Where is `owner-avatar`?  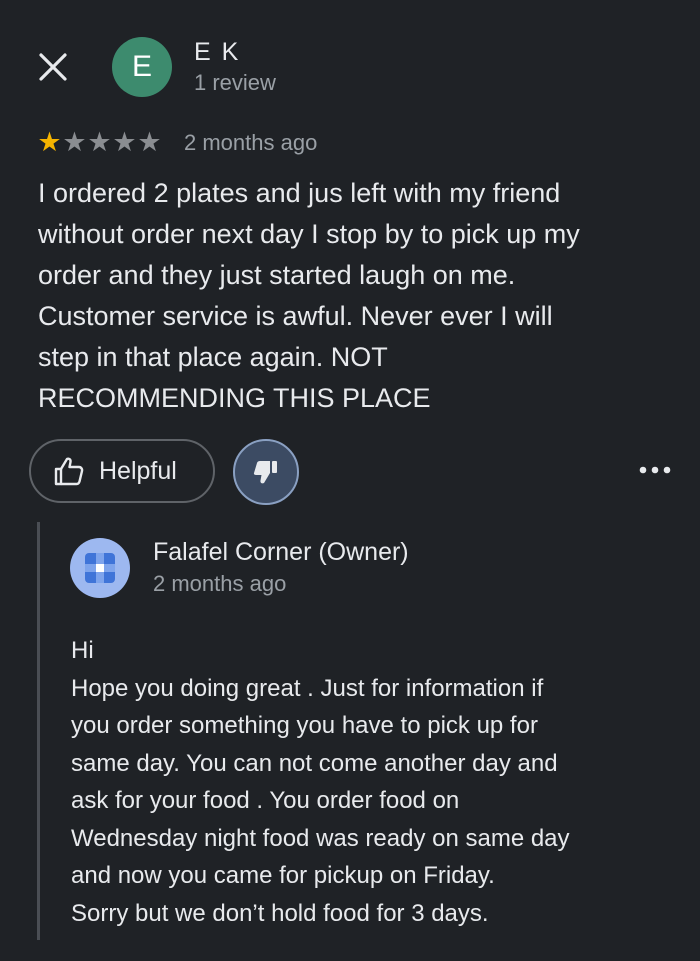
owner-avatar is located at coordinates (100, 568).